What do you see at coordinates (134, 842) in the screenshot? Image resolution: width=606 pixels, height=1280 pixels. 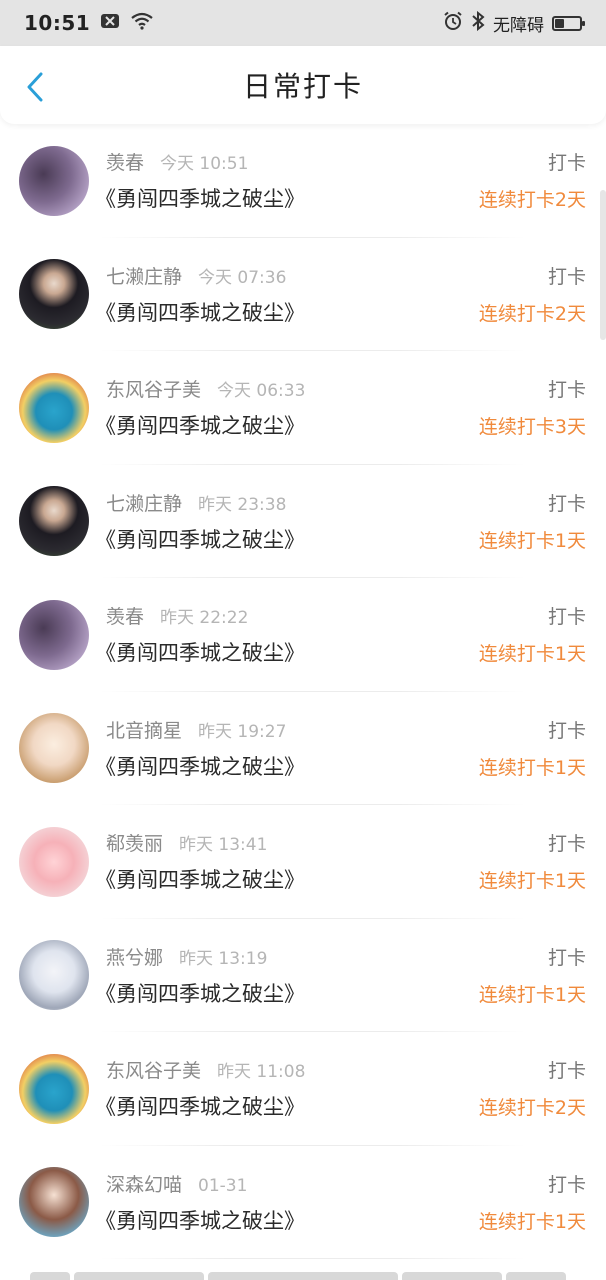 I see `user-name: 郗羡丽` at bounding box center [134, 842].